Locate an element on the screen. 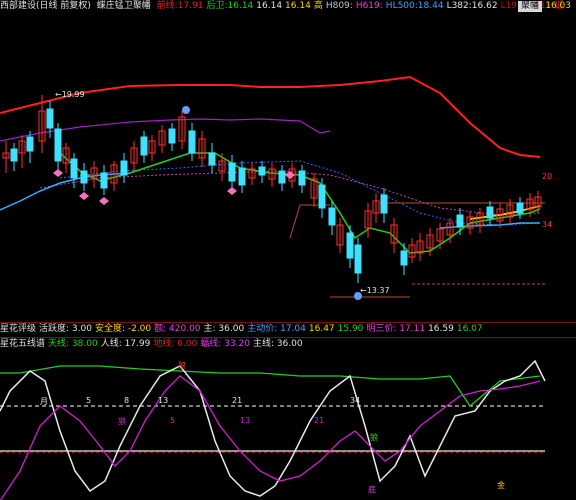  osc-tag-4: 金 is located at coordinates (501, 485).